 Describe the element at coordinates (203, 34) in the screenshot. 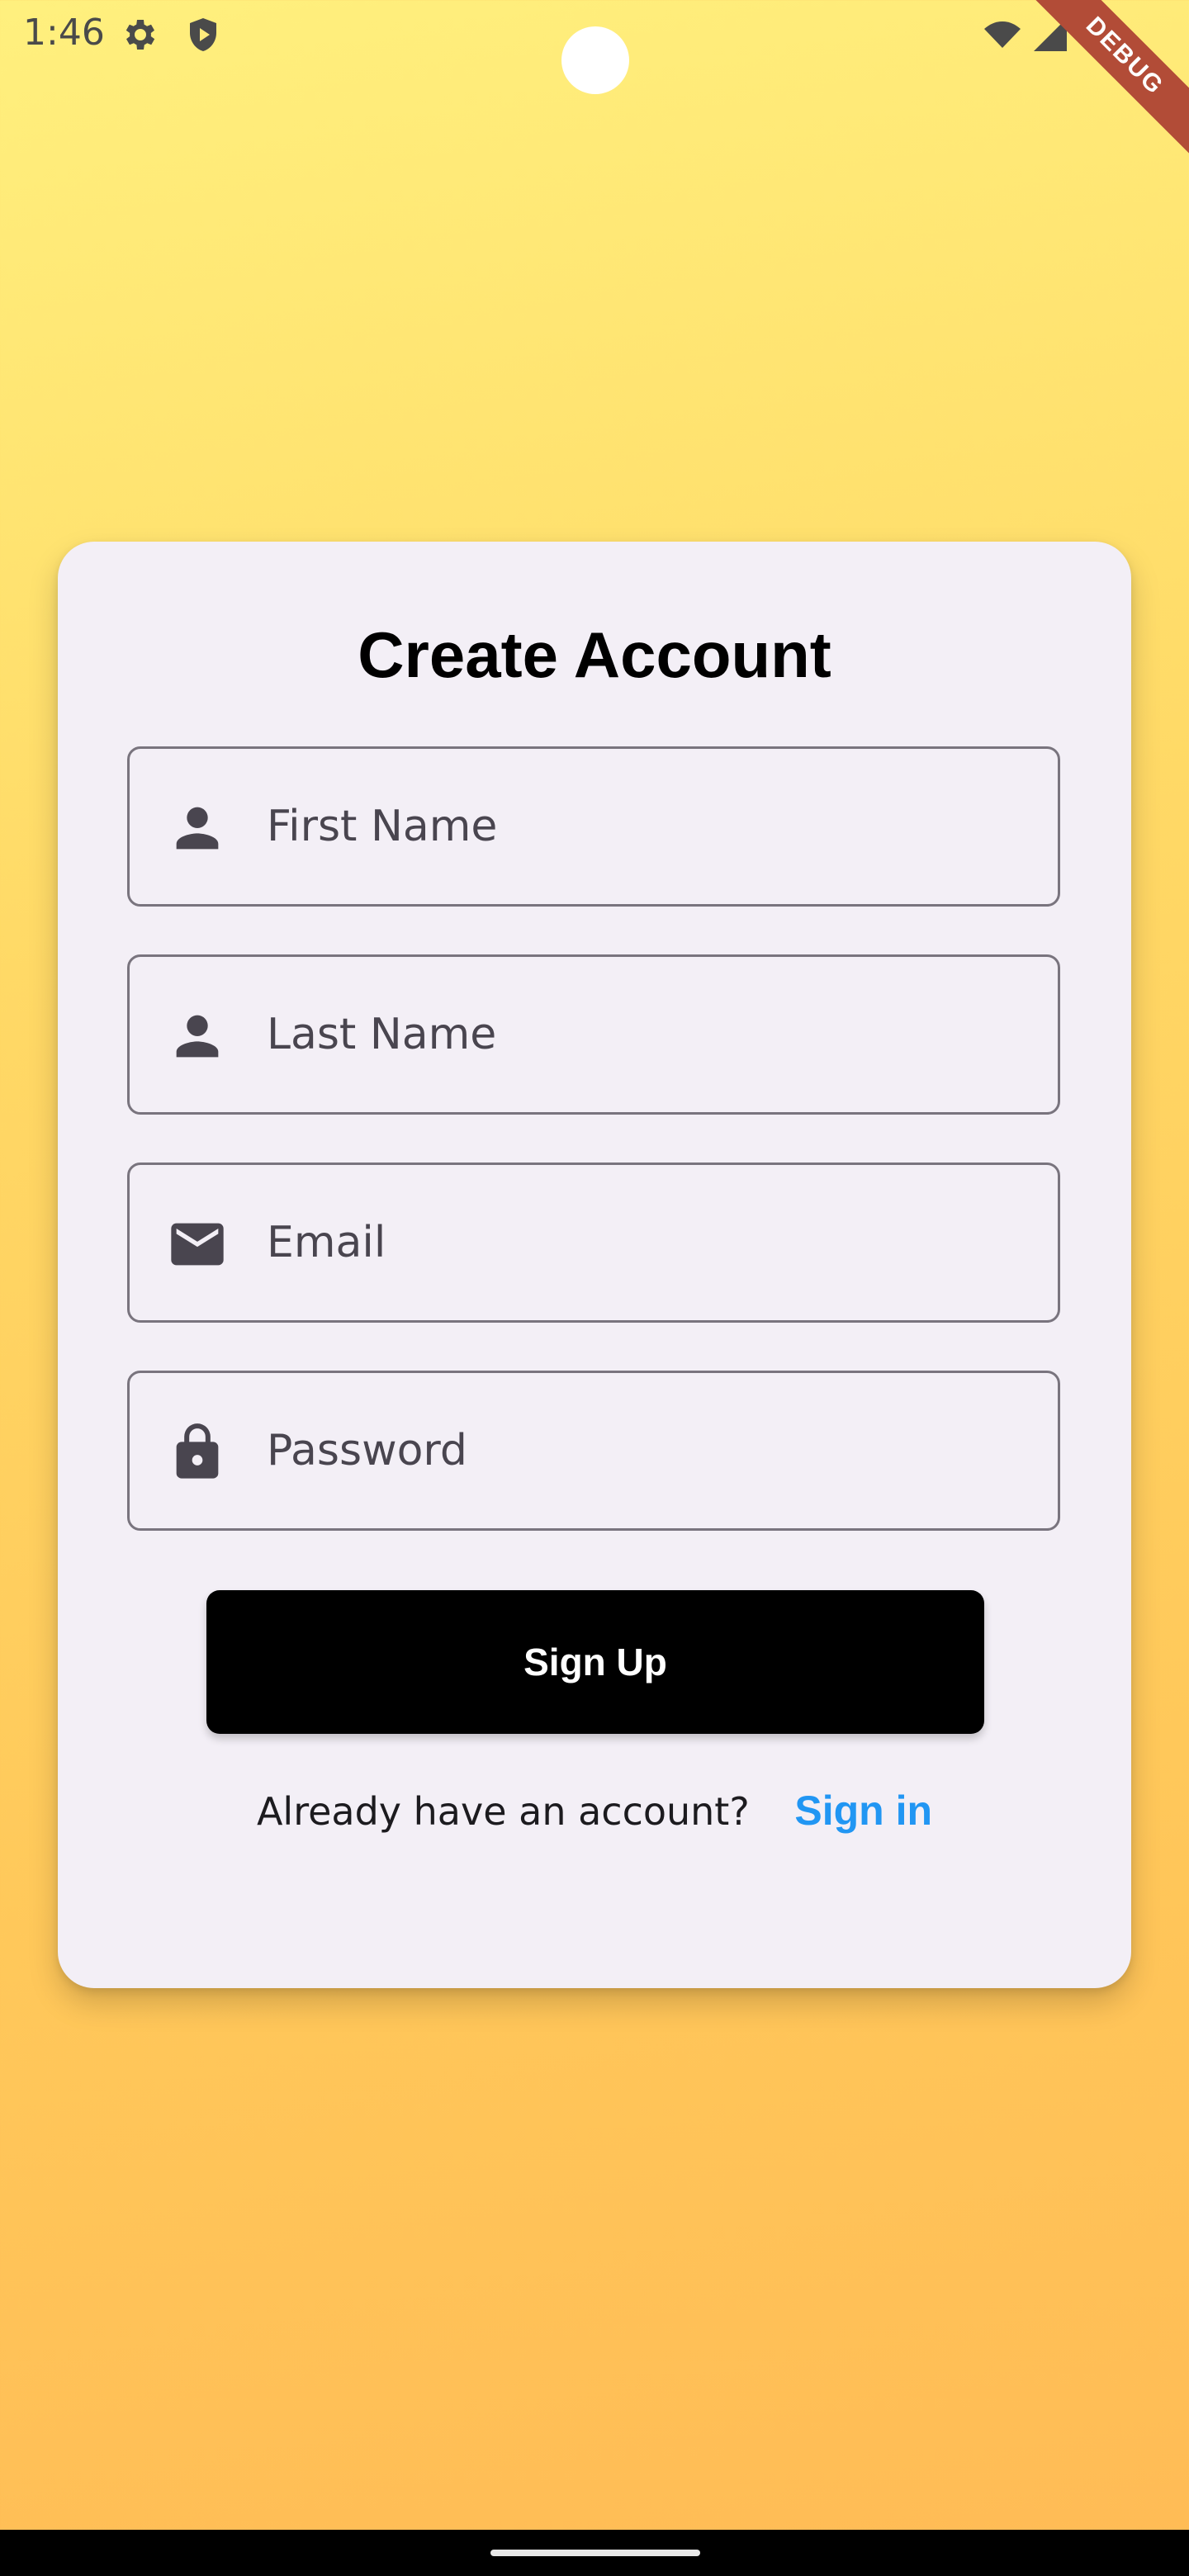

I see `shield-play-icon` at that location.